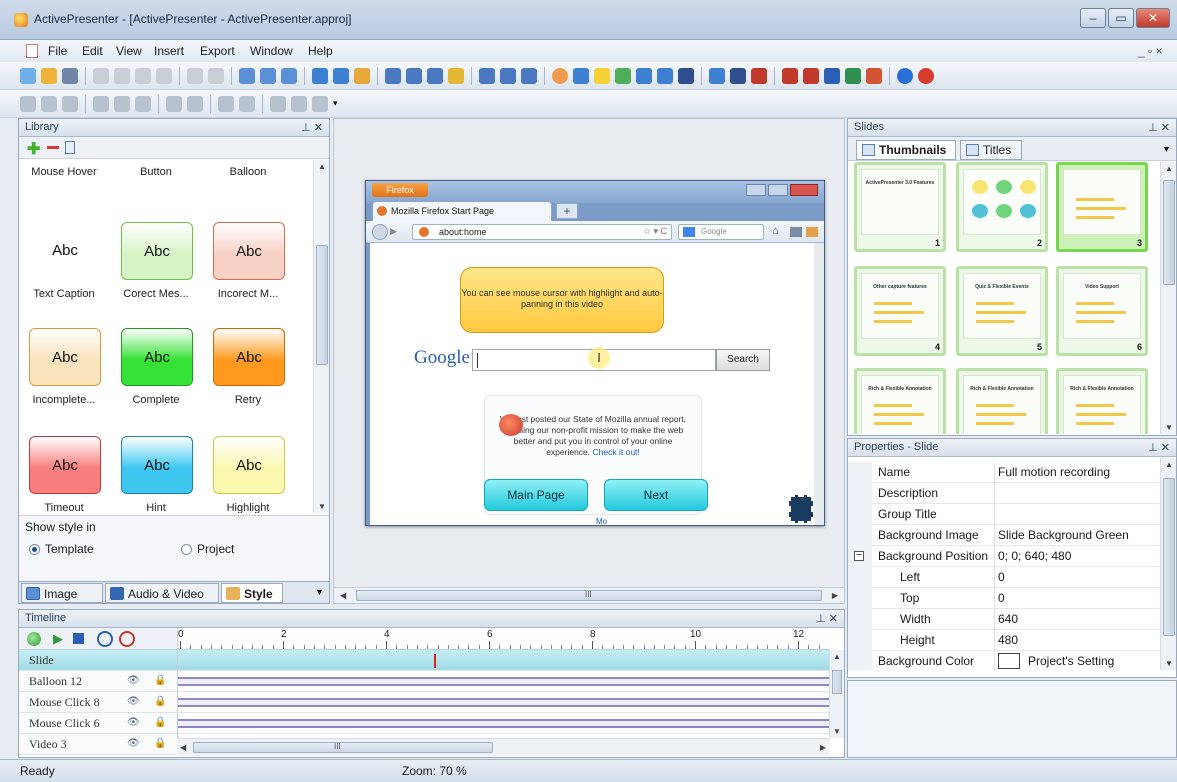 This screenshot has width=1177, height=782. Describe the element at coordinates (319, 592) in the screenshot. I see `tabs-overflow-icon: ▼` at that location.